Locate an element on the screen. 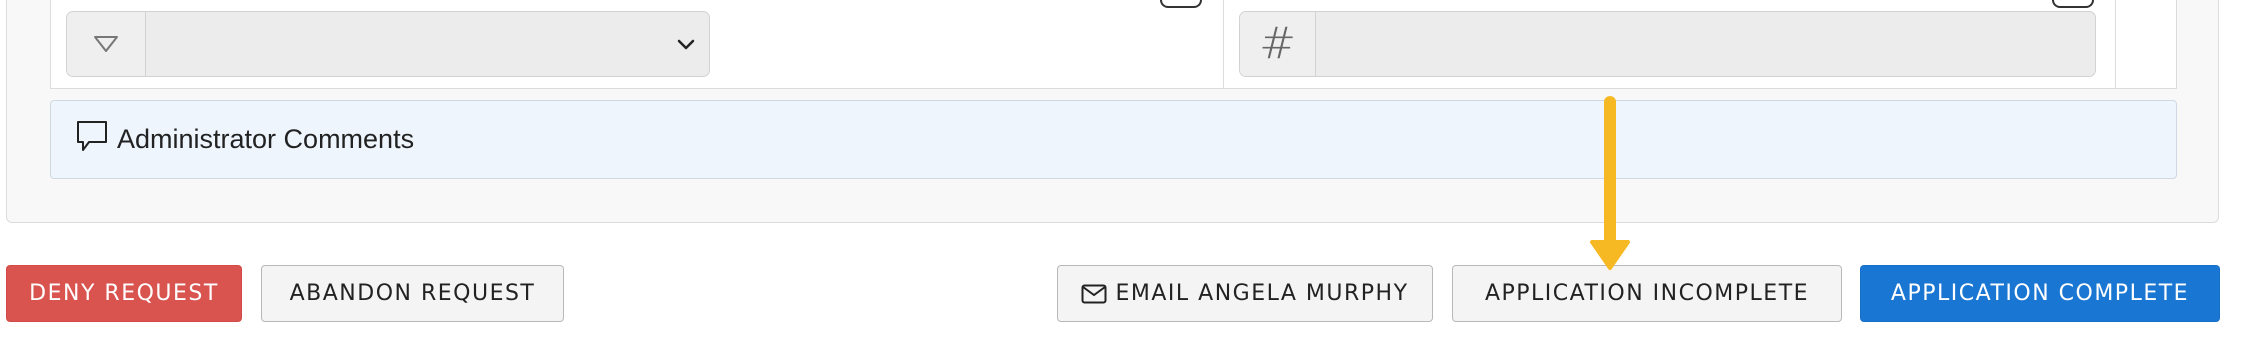 This screenshot has height=338, width=2266. chevron-down-icon is located at coordinates (686, 45).